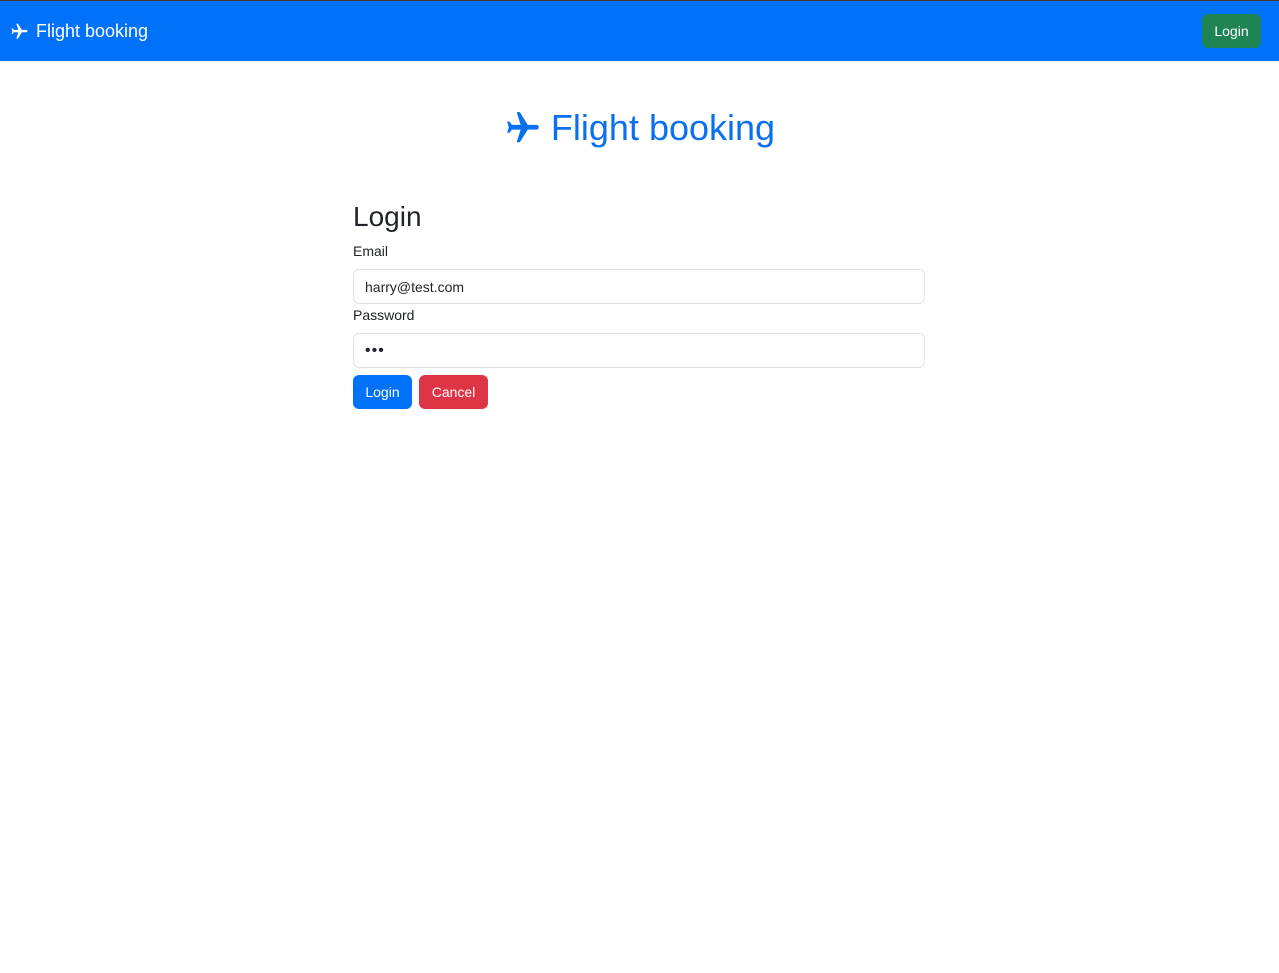  Describe the element at coordinates (453, 392) in the screenshot. I see `cancel-button: Cancel` at that location.